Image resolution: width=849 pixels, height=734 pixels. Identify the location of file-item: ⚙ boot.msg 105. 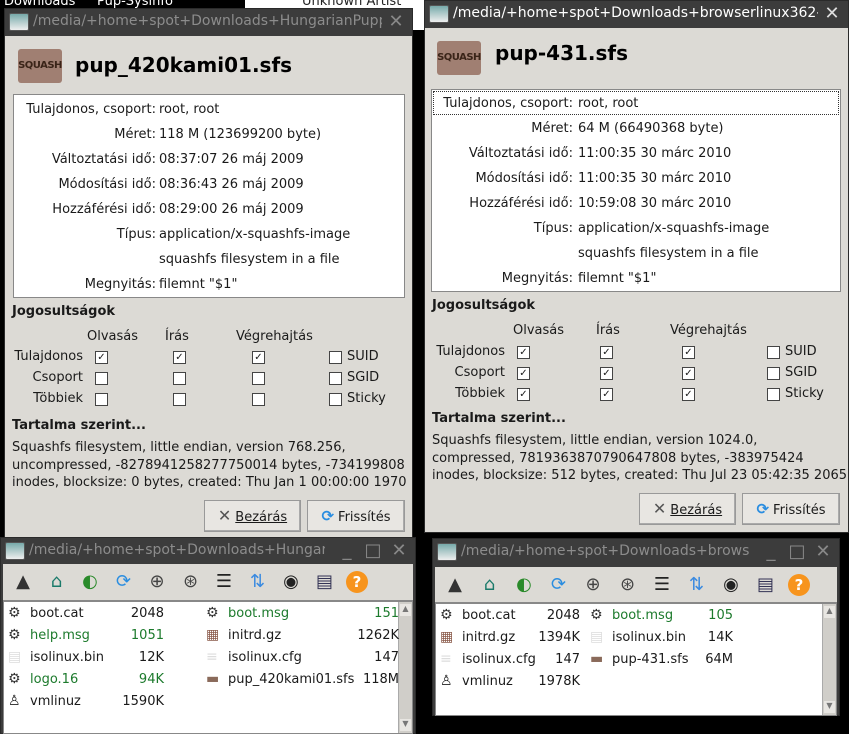
(666, 617).